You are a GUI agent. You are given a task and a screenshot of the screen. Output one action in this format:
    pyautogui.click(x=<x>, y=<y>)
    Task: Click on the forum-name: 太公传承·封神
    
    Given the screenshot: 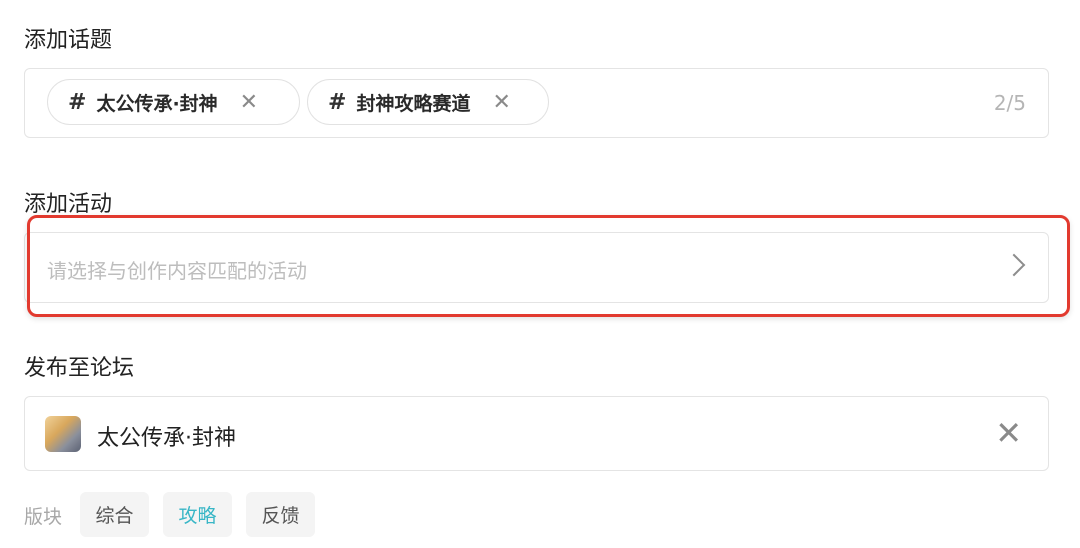 What is the action you would take?
    pyautogui.click(x=166, y=438)
    